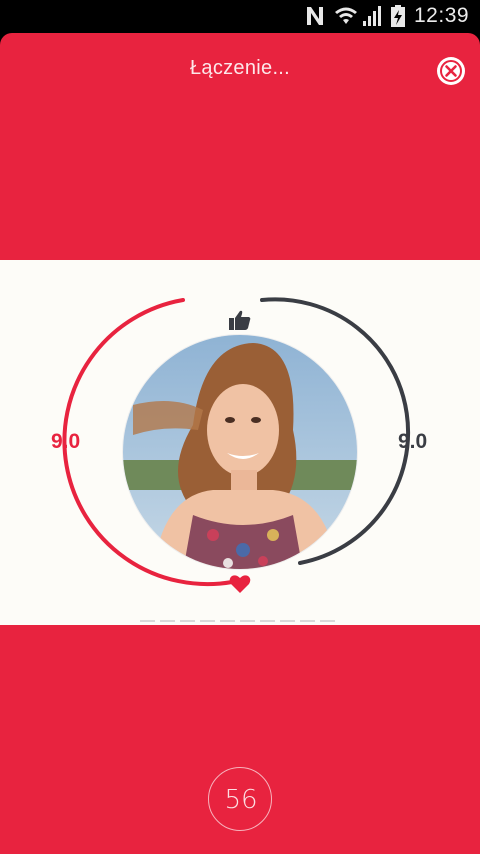 The height and width of the screenshot is (854, 480). Describe the element at coordinates (240, 584) in the screenshot. I see `heart-icon` at that location.